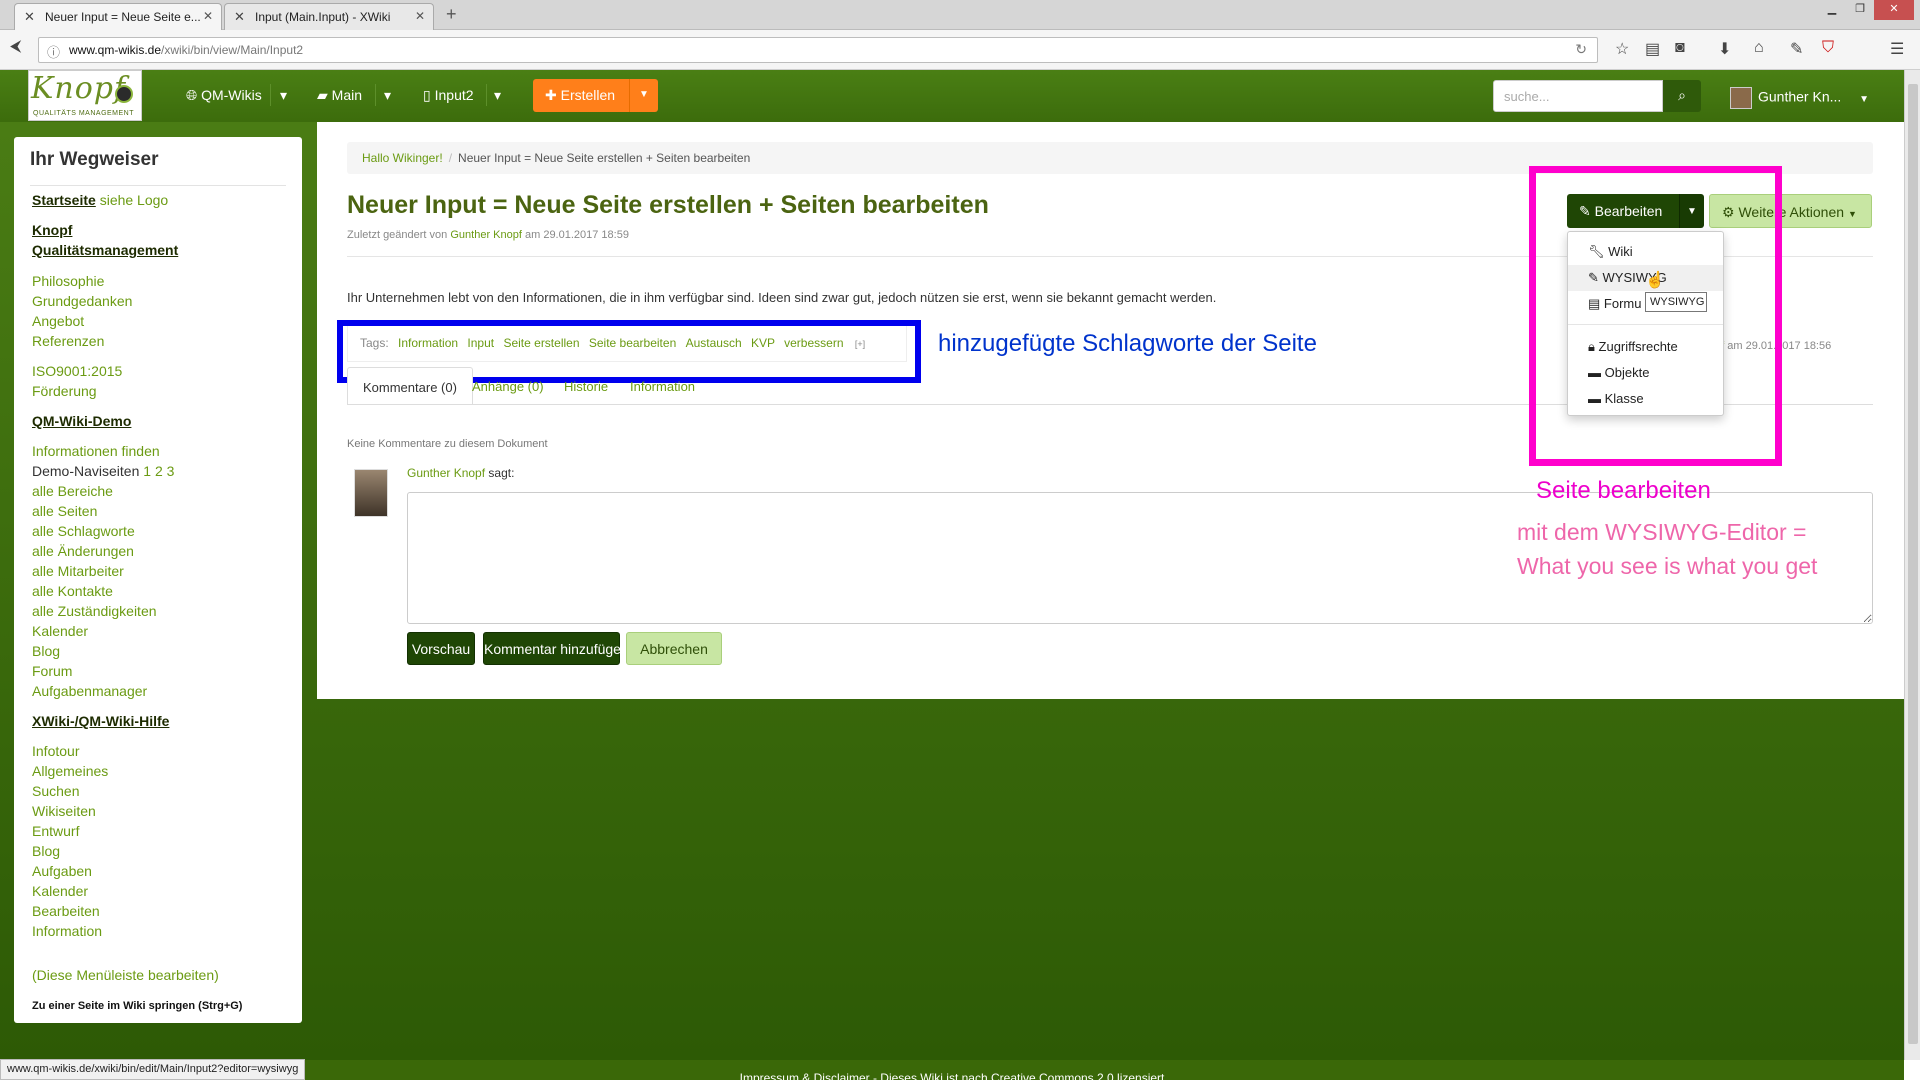  What do you see at coordinates (72, 591) in the screenshot?
I see `sidebar-item: alle Kontakte` at bounding box center [72, 591].